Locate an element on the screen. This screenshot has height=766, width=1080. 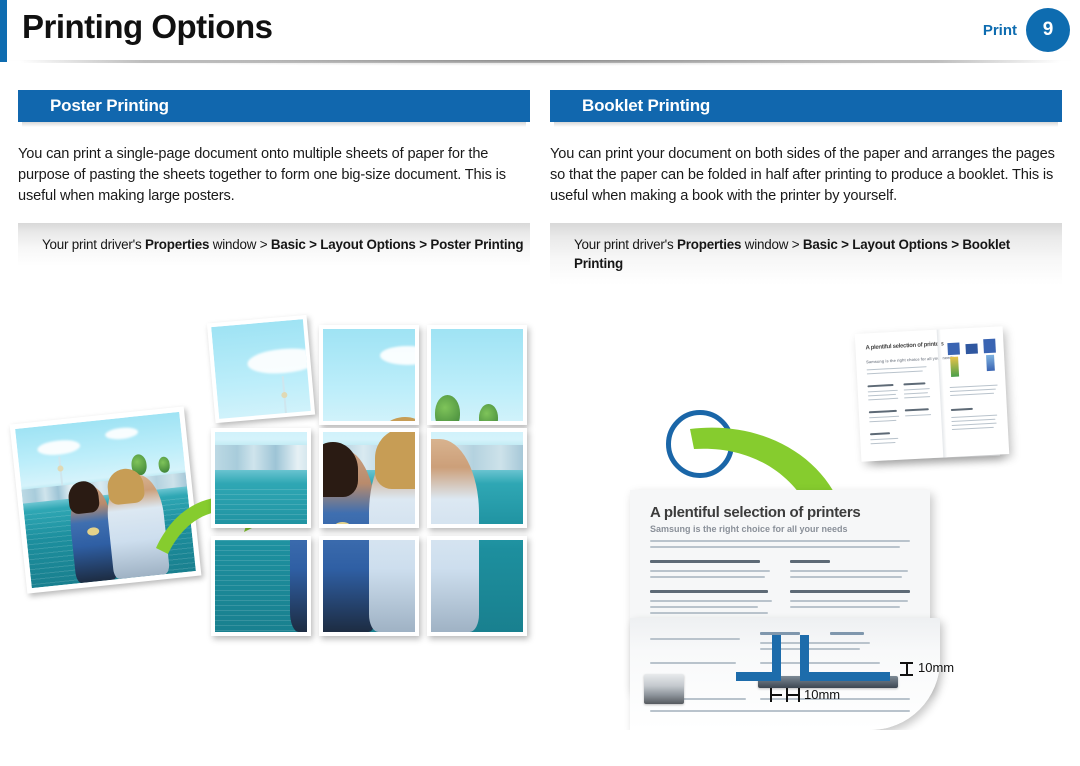
section-header-booklet: Booklet Printing is located at coordinates (806, 108).